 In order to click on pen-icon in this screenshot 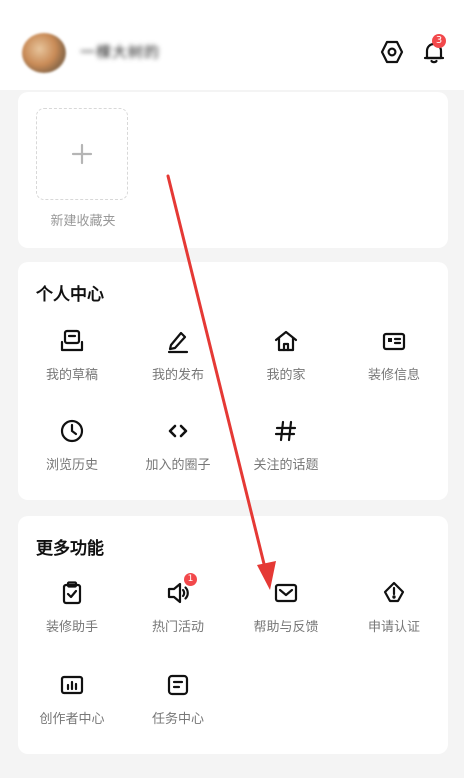, I will do `click(178, 341)`.